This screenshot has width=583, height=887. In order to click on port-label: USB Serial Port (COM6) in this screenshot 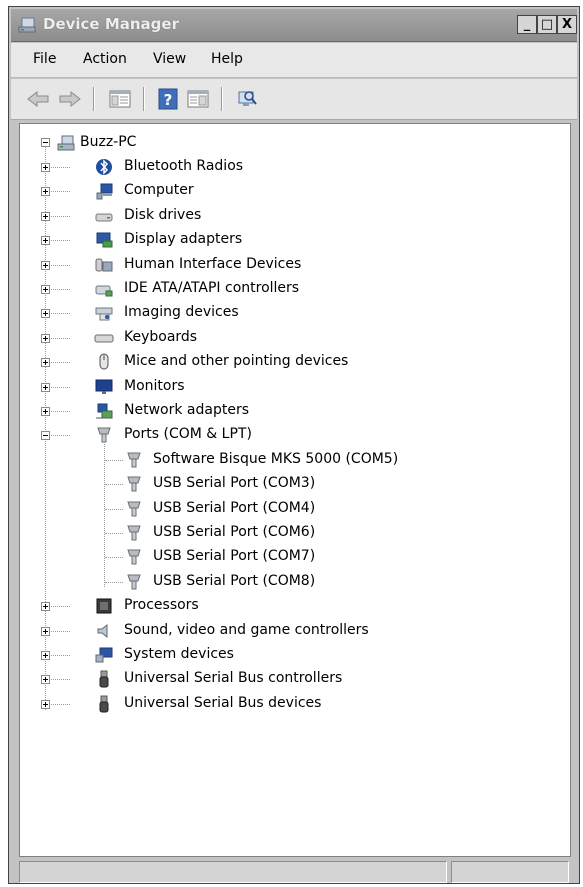, I will do `click(234, 532)`.